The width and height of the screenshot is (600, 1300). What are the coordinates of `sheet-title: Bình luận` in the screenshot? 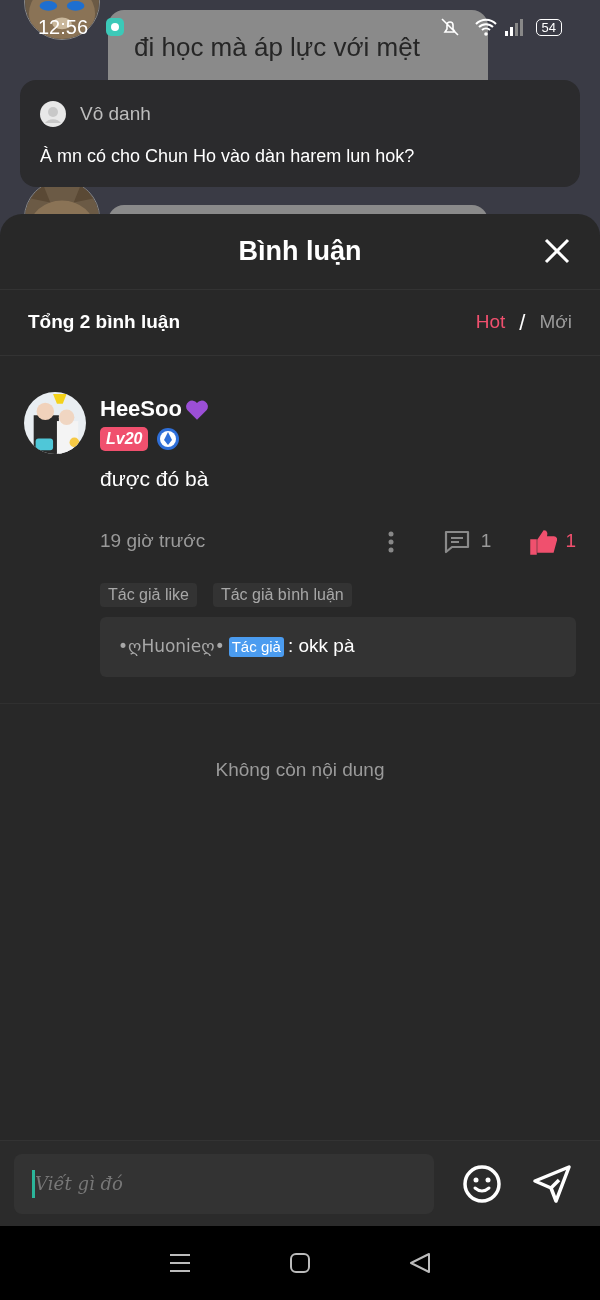 It's located at (300, 252).